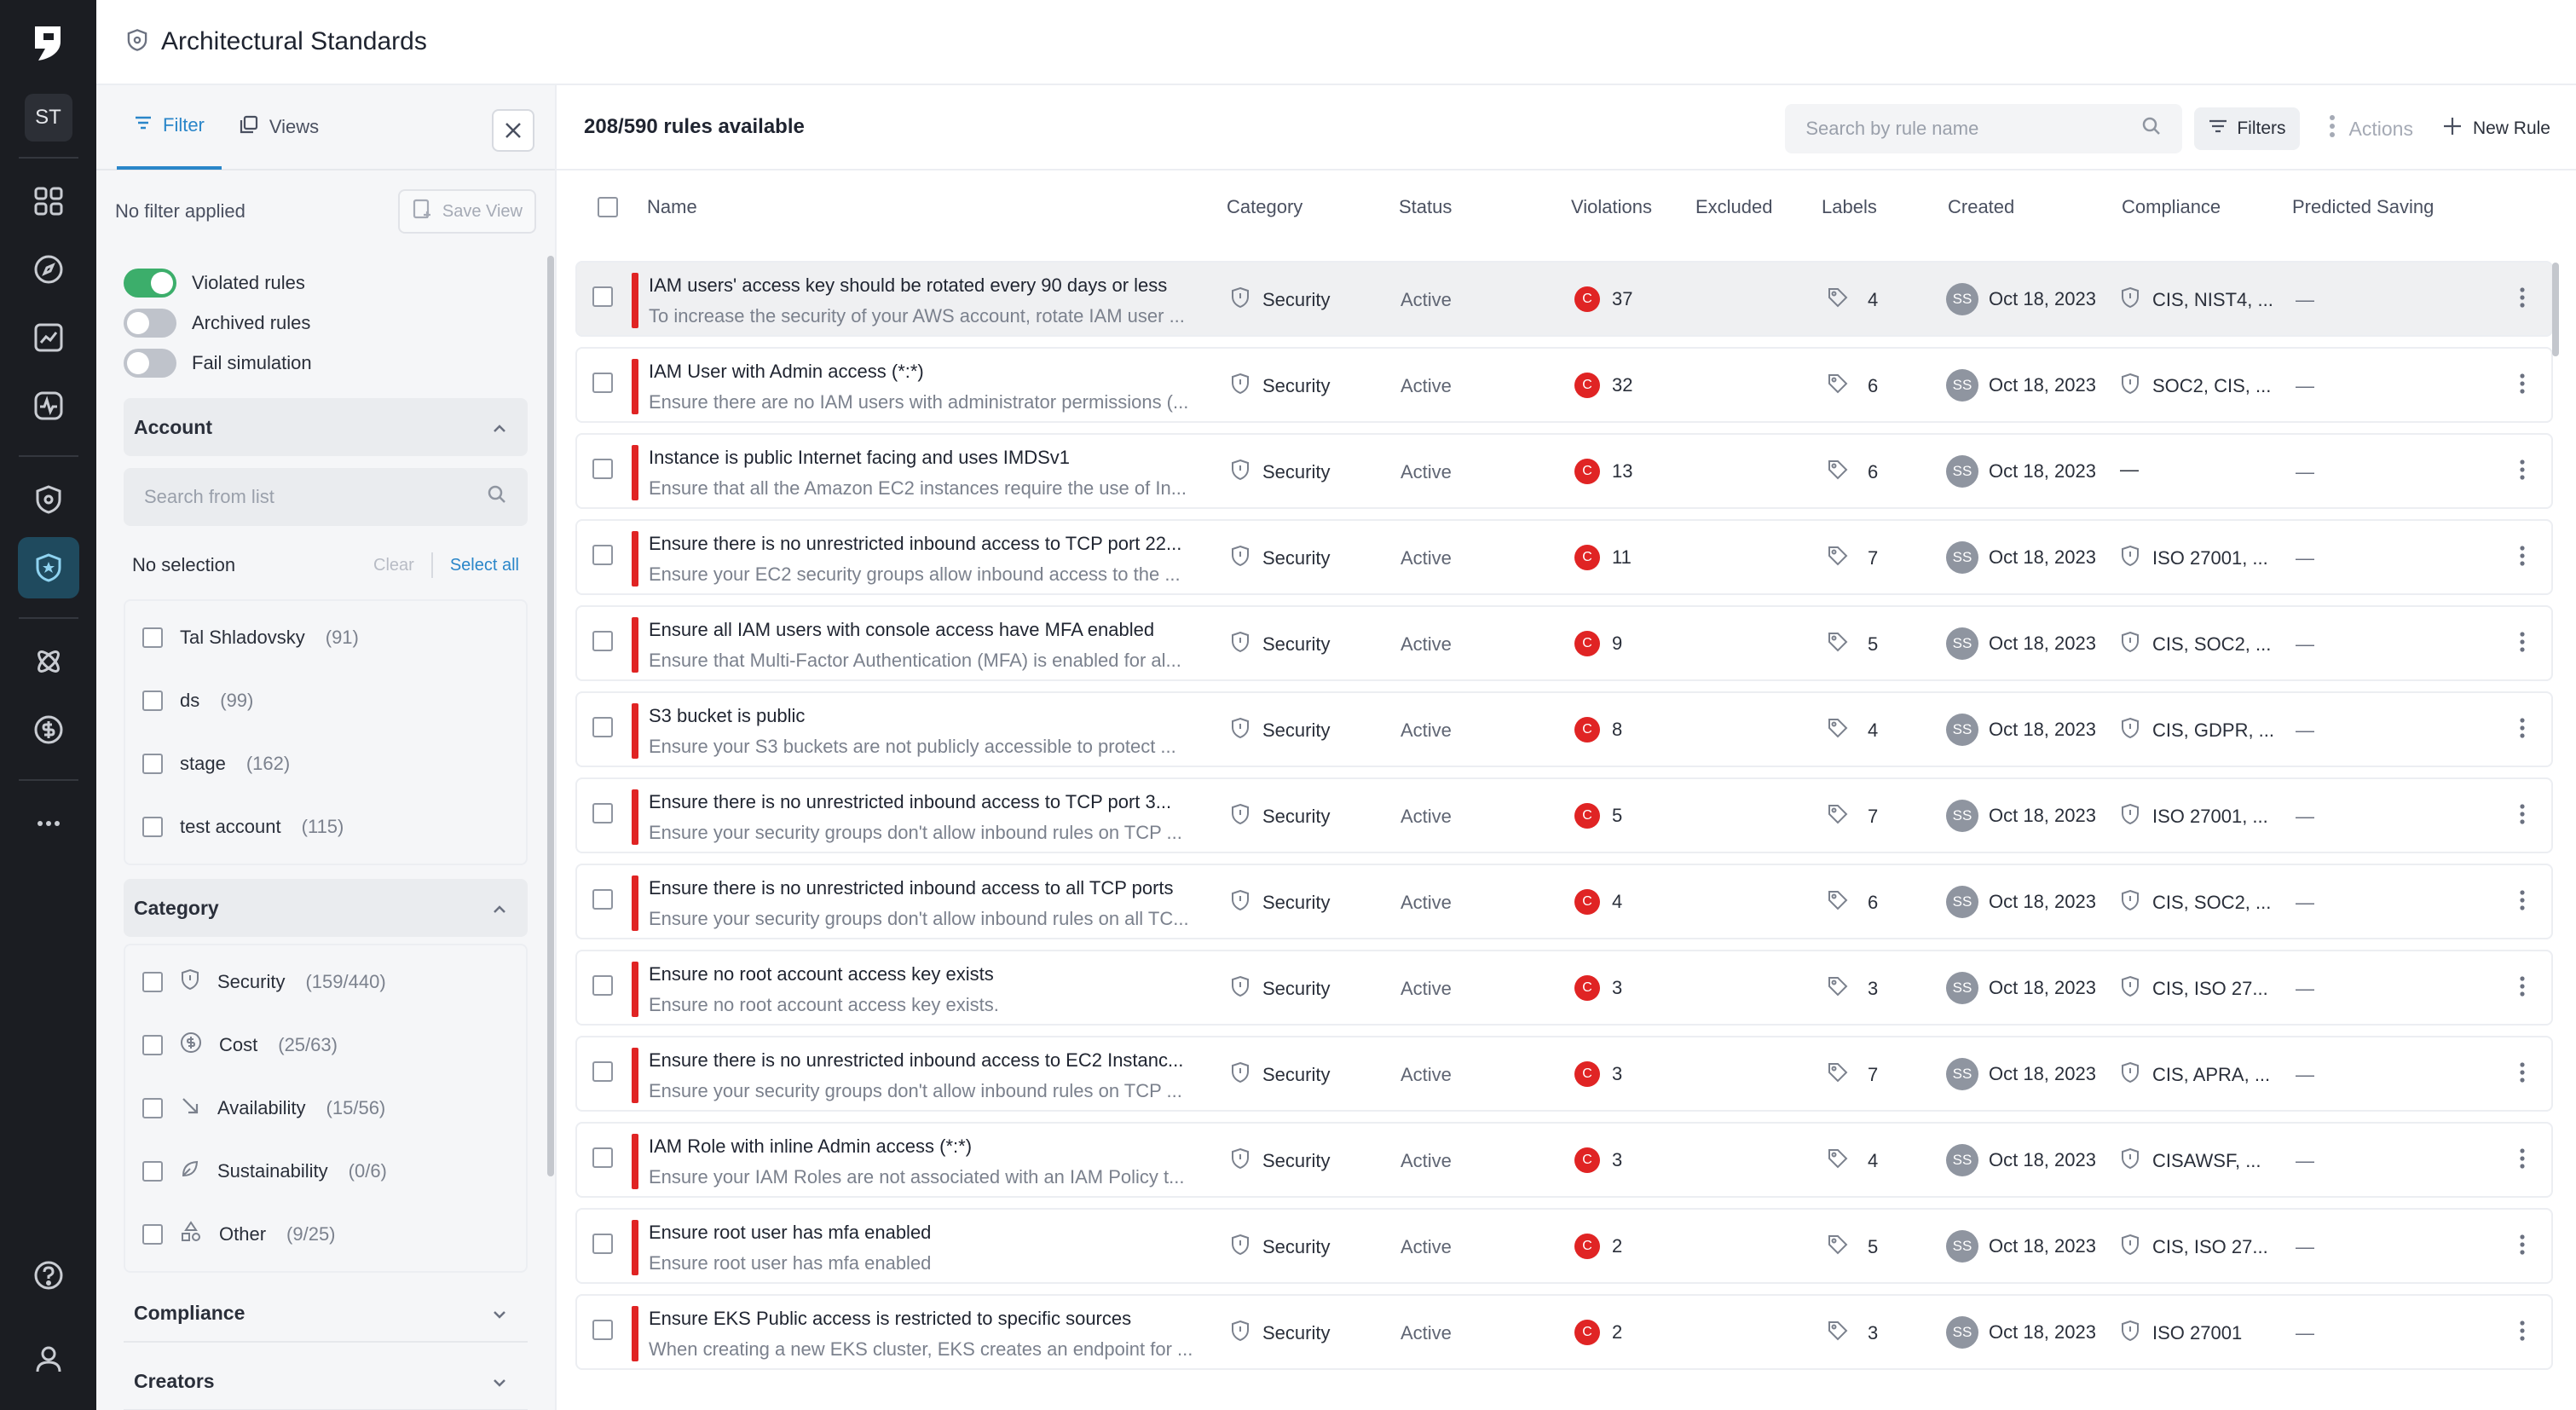 The height and width of the screenshot is (1410, 2576). Describe the element at coordinates (1849, 207) in the screenshot. I see `col-labels: Labels` at that location.